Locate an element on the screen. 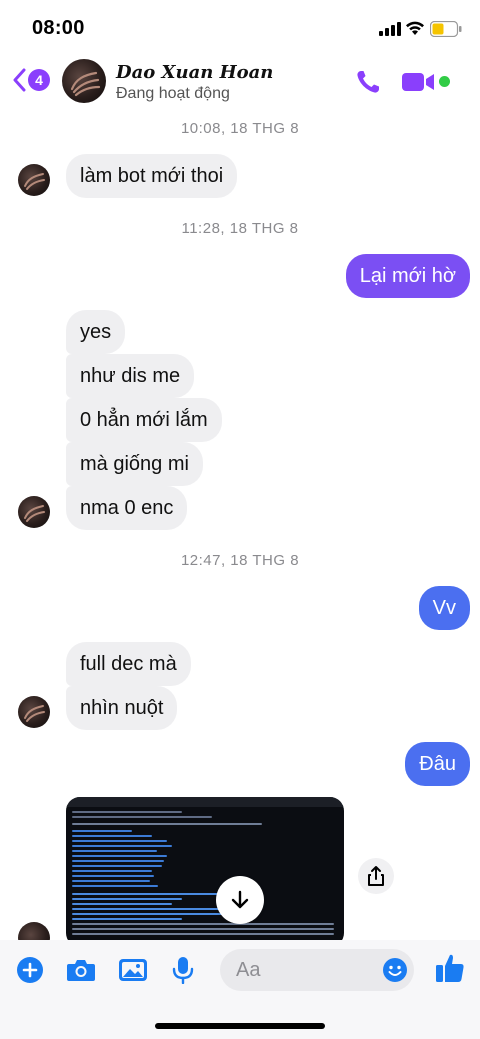 This screenshot has width=480, height=1039. online-indicator is located at coordinates (444, 81).